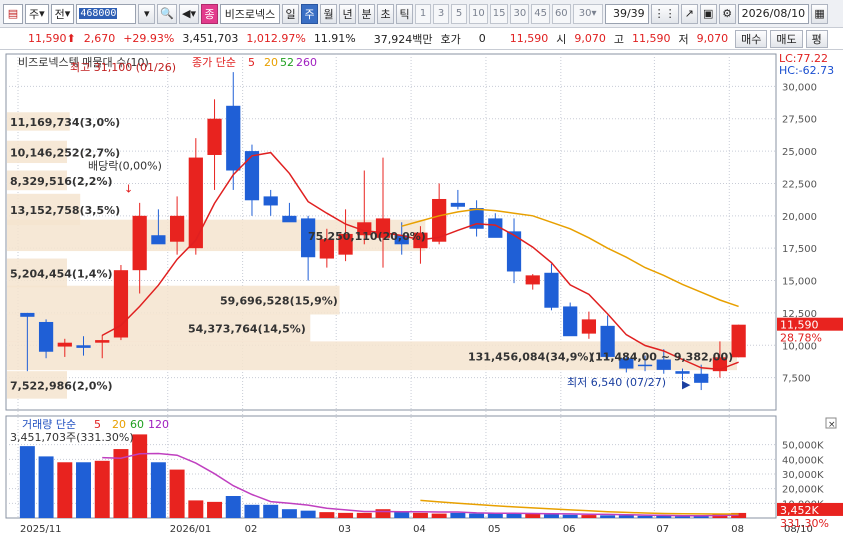  Describe the element at coordinates (799, 510) in the screenshot. I see `volume-tag-label: 3,452K` at that location.